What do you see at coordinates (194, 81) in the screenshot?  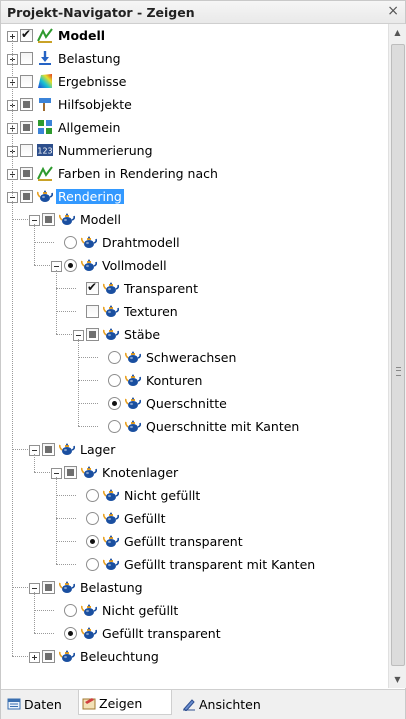 I see `tree-row: Ergebnisse` at bounding box center [194, 81].